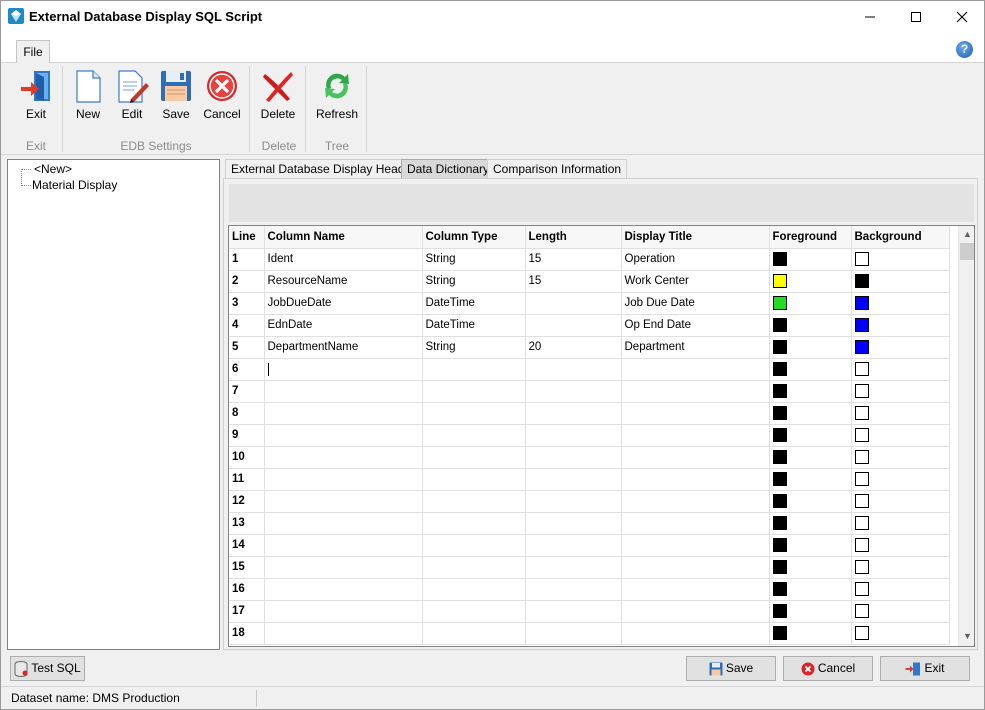 The image size is (985, 710). I want to click on column-name-cell: Ident, so click(343, 259).